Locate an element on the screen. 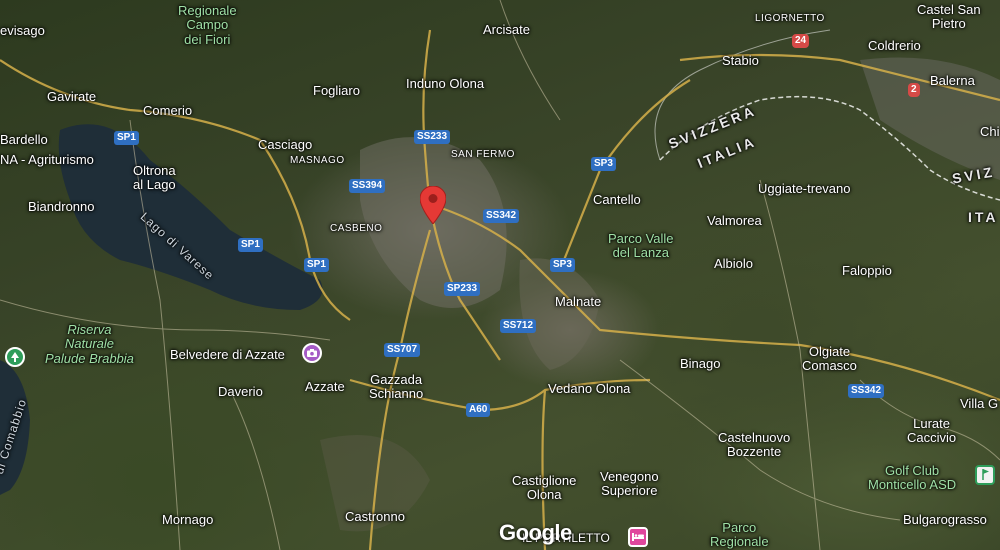 The height and width of the screenshot is (550, 1000). label-italia-2: ITA is located at coordinates (983, 217).